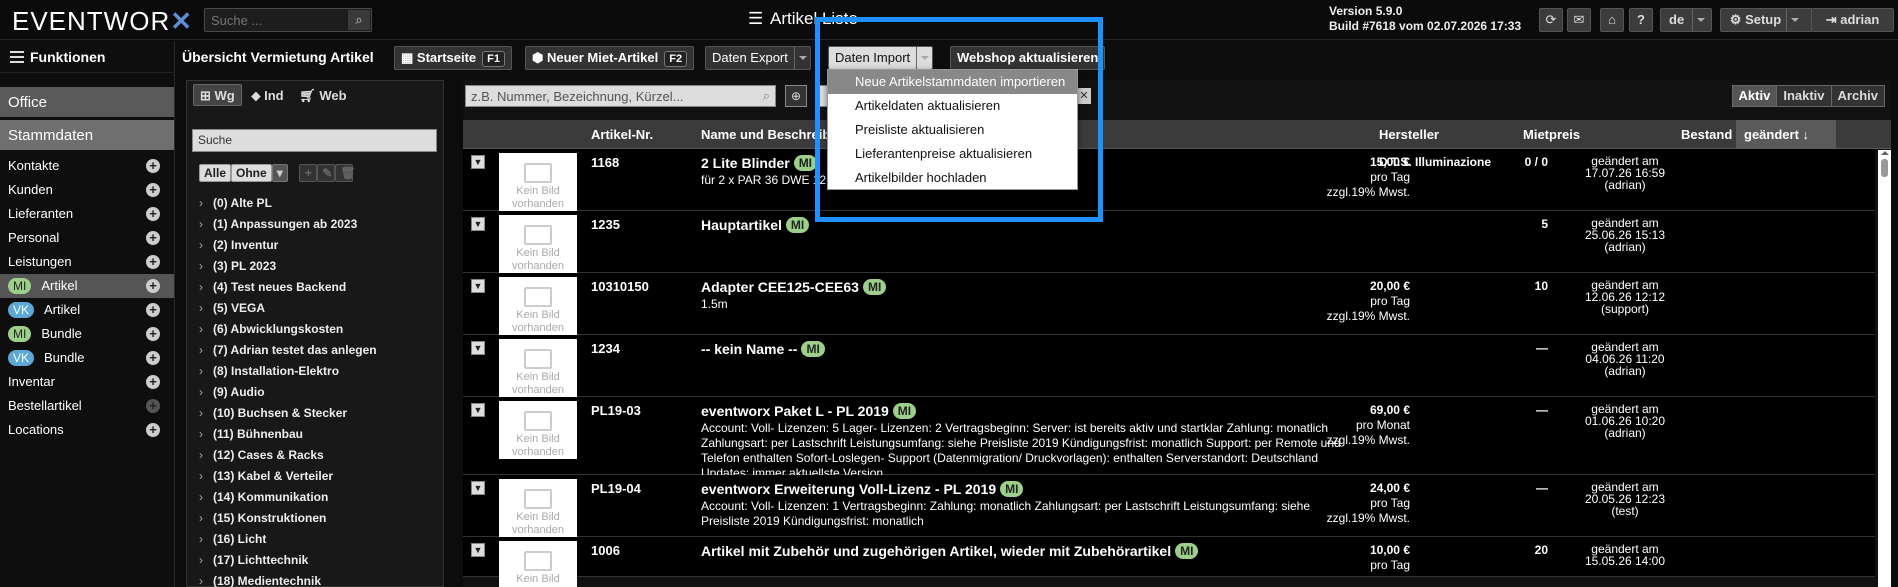  I want to click on article-search-input: z.B. Nummer, Bezeichnung, Kürzel... ⌕, so click(620, 96).